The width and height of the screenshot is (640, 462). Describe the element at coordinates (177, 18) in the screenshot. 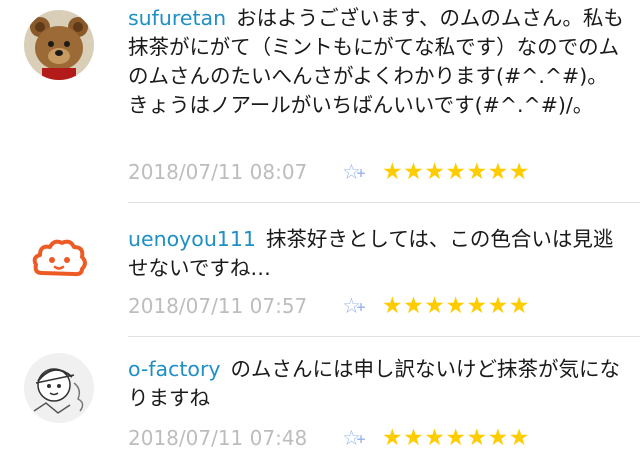

I see `username-link: sufuretan` at that location.